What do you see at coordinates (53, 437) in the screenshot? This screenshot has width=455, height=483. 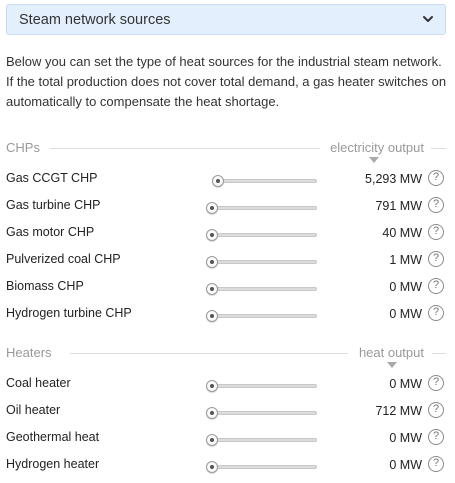 I see `slider-label: Geothermal heat` at bounding box center [53, 437].